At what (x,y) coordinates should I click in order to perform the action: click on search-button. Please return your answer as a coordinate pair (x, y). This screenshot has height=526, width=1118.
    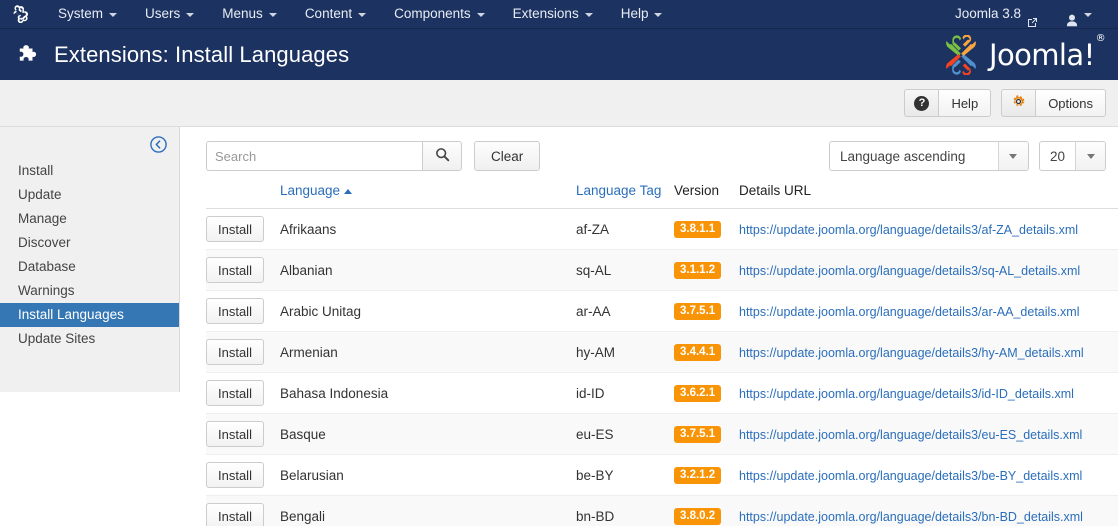
    Looking at the image, I should click on (442, 156).